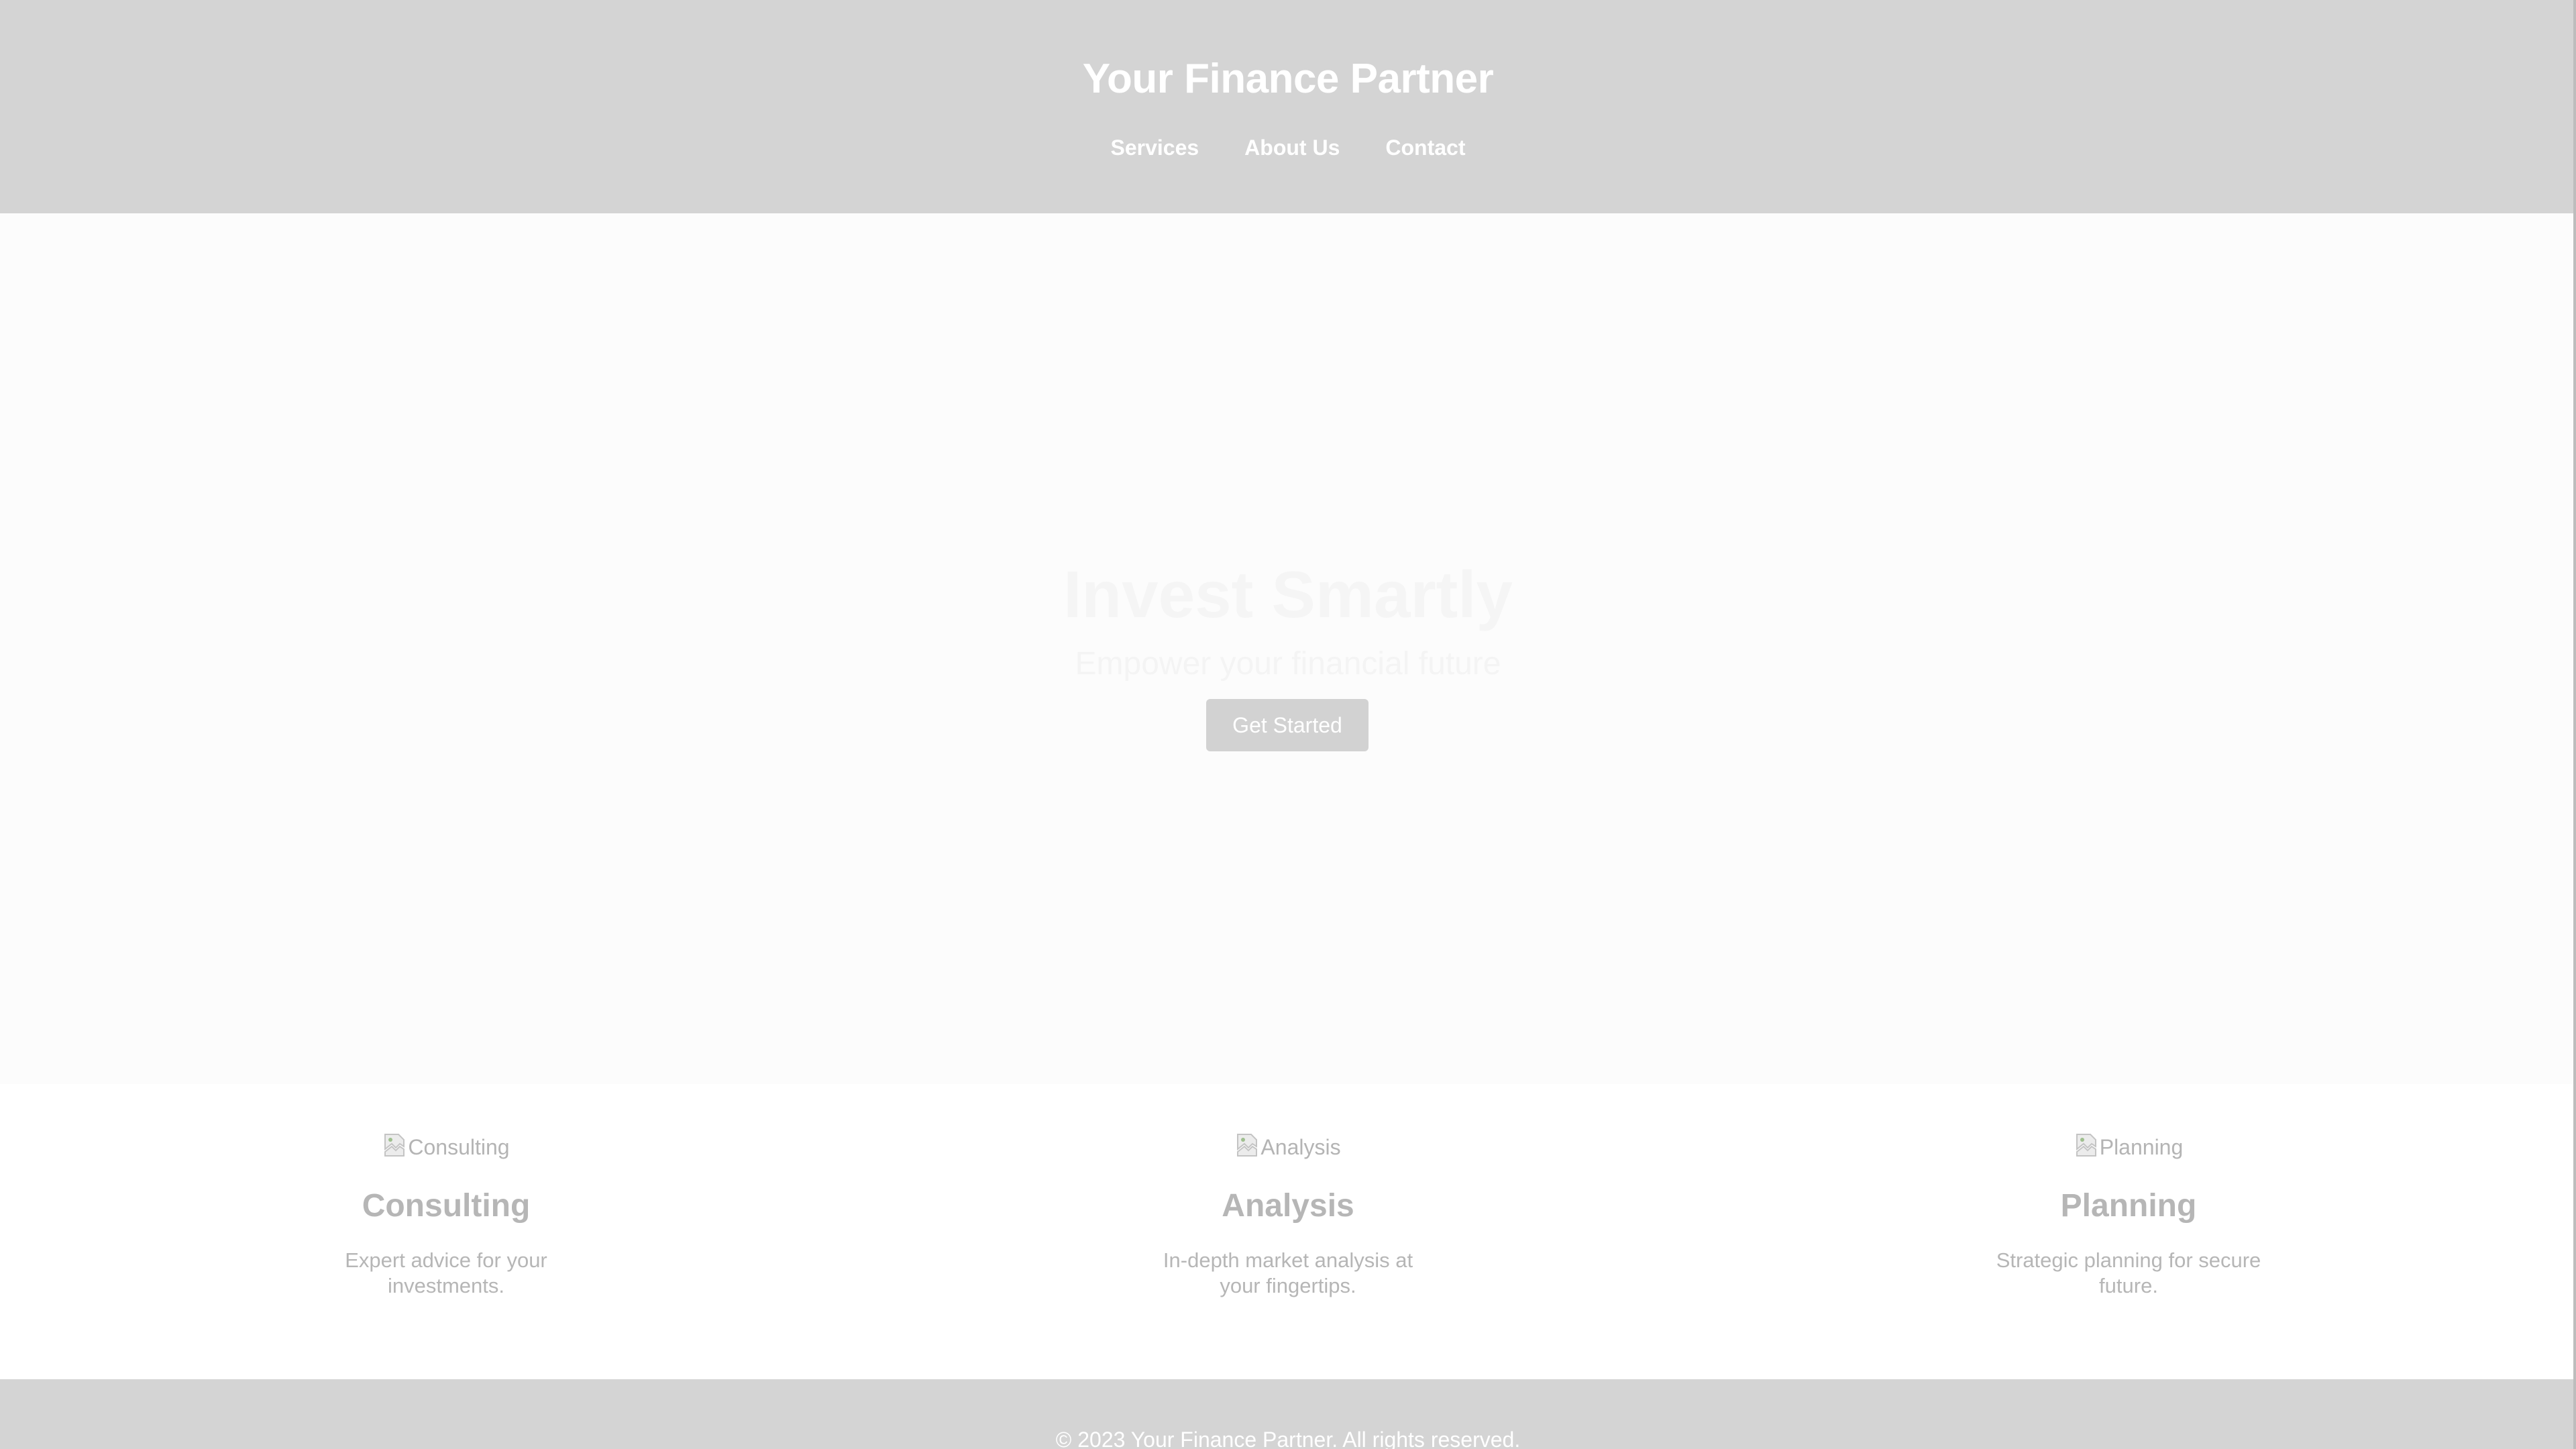 This screenshot has height=1449, width=2576. I want to click on scrollbar, so click(2574, 724).